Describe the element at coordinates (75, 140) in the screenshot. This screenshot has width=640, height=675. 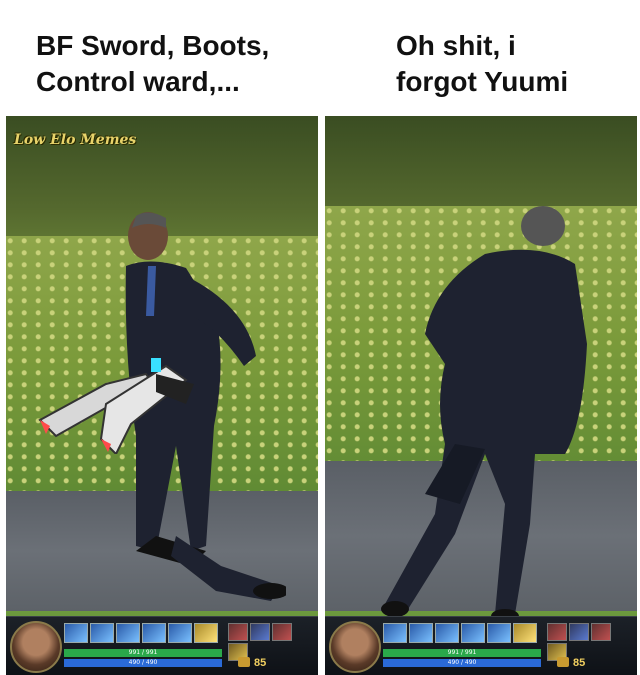
I see `watermark-logo: Low Elo Memes` at that location.